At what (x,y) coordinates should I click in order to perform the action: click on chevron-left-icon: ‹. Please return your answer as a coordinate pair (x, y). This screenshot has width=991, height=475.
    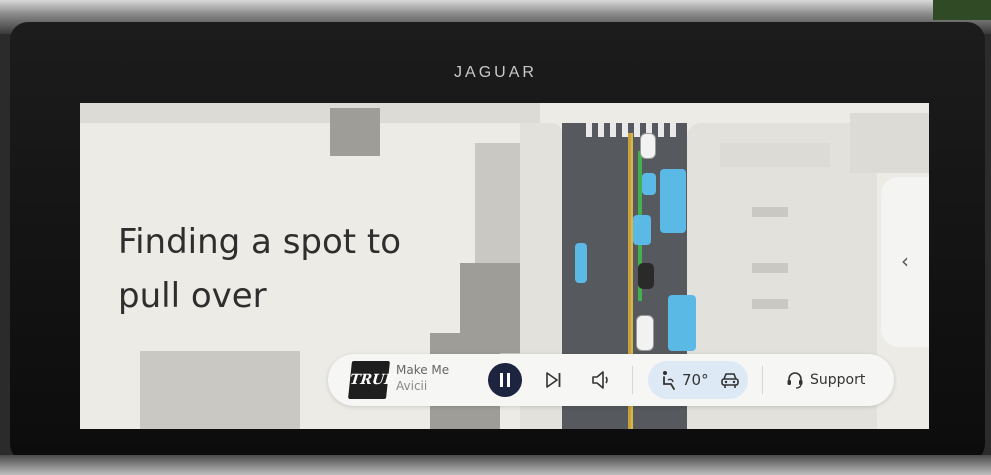
    Looking at the image, I should click on (905, 261).